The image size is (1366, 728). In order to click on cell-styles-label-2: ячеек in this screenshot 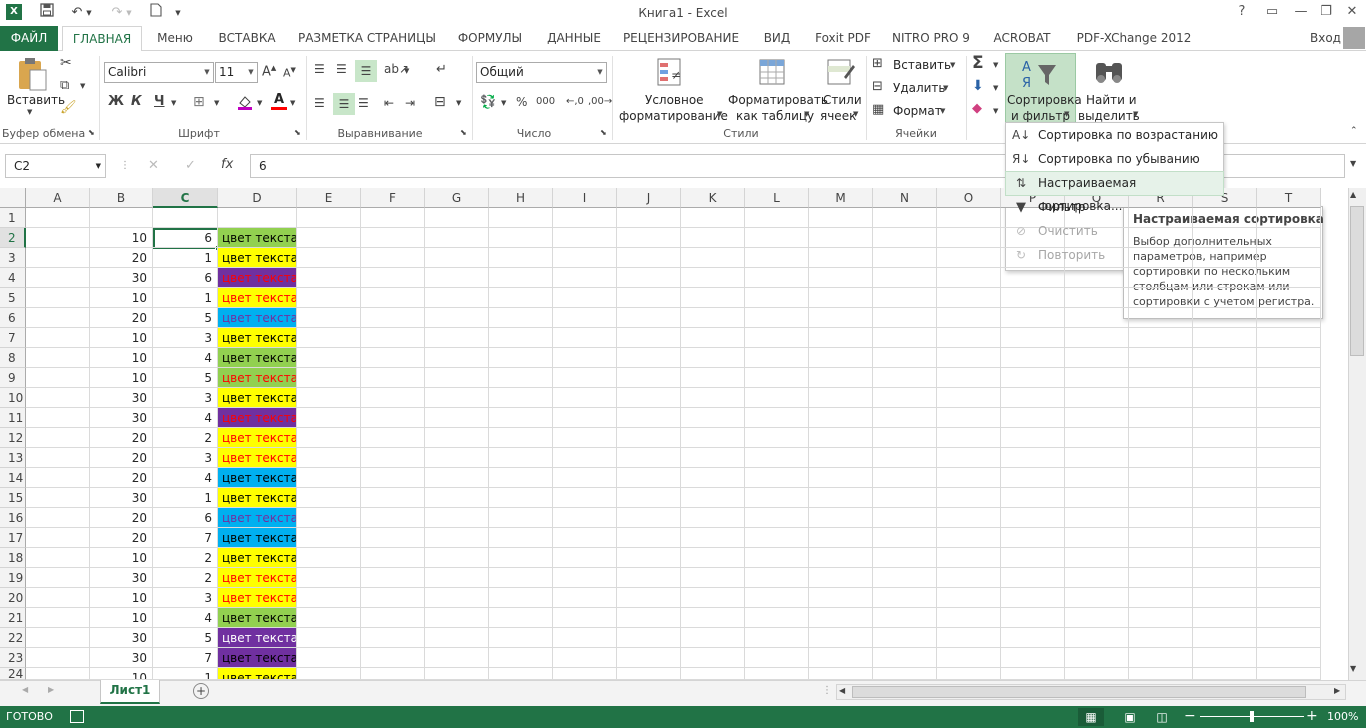, I will do `click(838, 116)`.